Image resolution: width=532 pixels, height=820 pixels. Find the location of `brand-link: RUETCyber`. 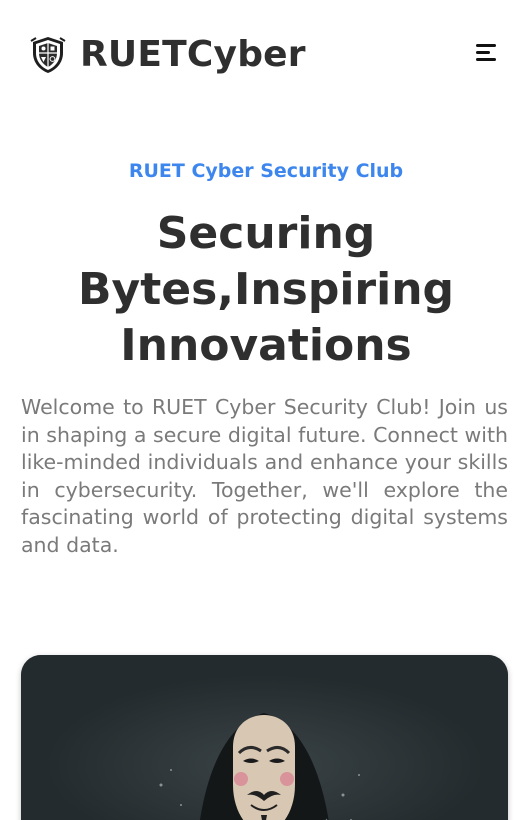

brand-link: RUETCyber is located at coordinates (167, 55).